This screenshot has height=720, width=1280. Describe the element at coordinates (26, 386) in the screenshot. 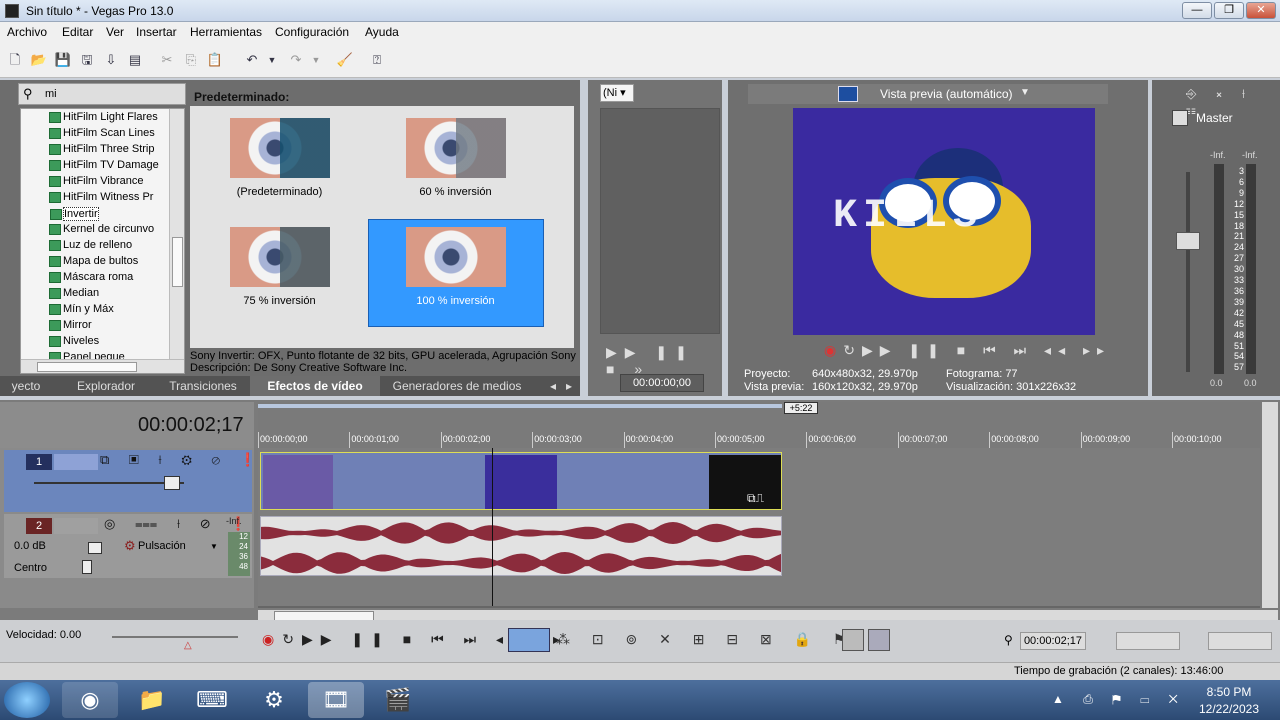

I see `tab-proyecto: yecto` at that location.